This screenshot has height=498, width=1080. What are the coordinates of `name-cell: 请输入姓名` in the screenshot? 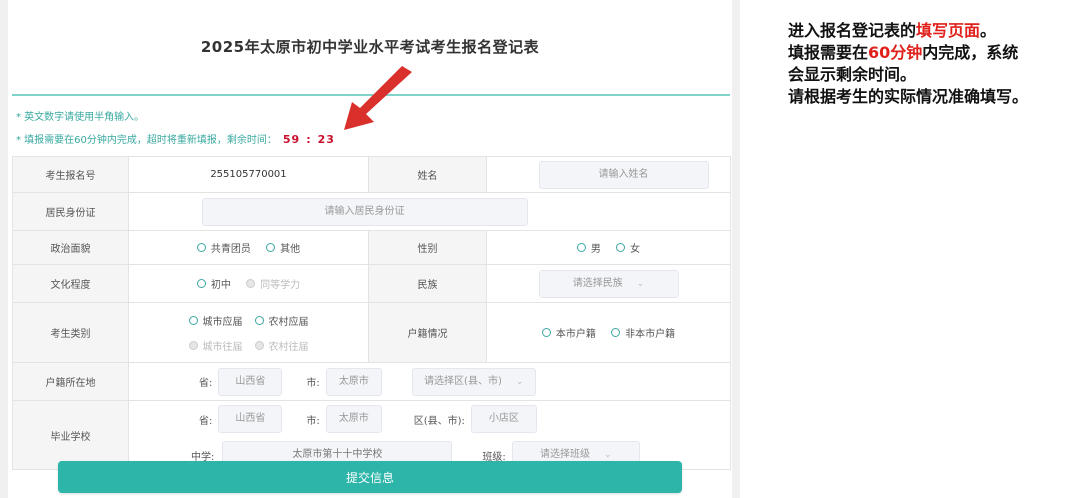 It's located at (608, 174).